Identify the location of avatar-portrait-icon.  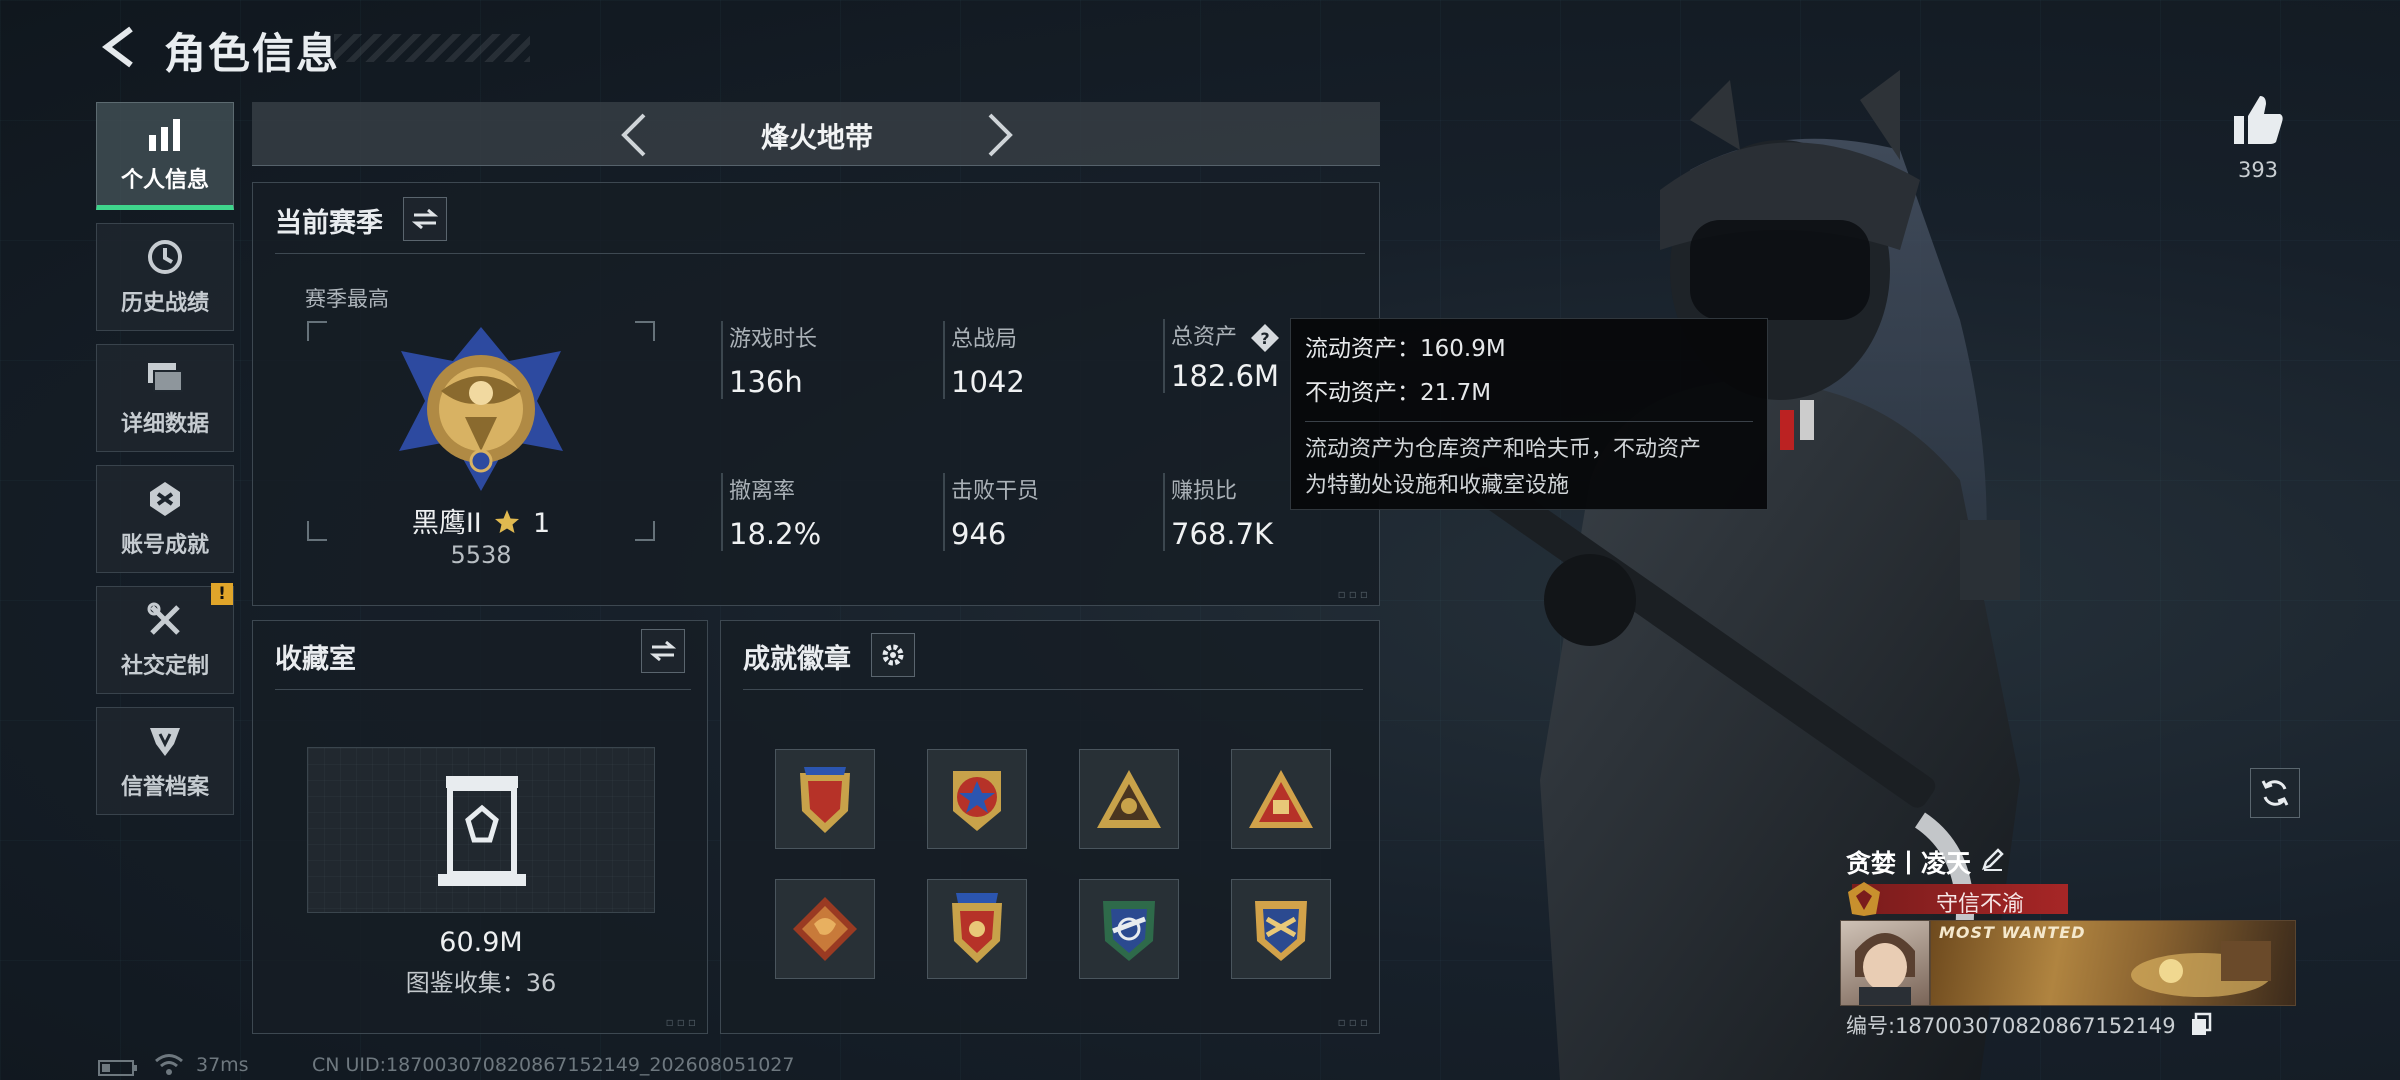
(1885, 969).